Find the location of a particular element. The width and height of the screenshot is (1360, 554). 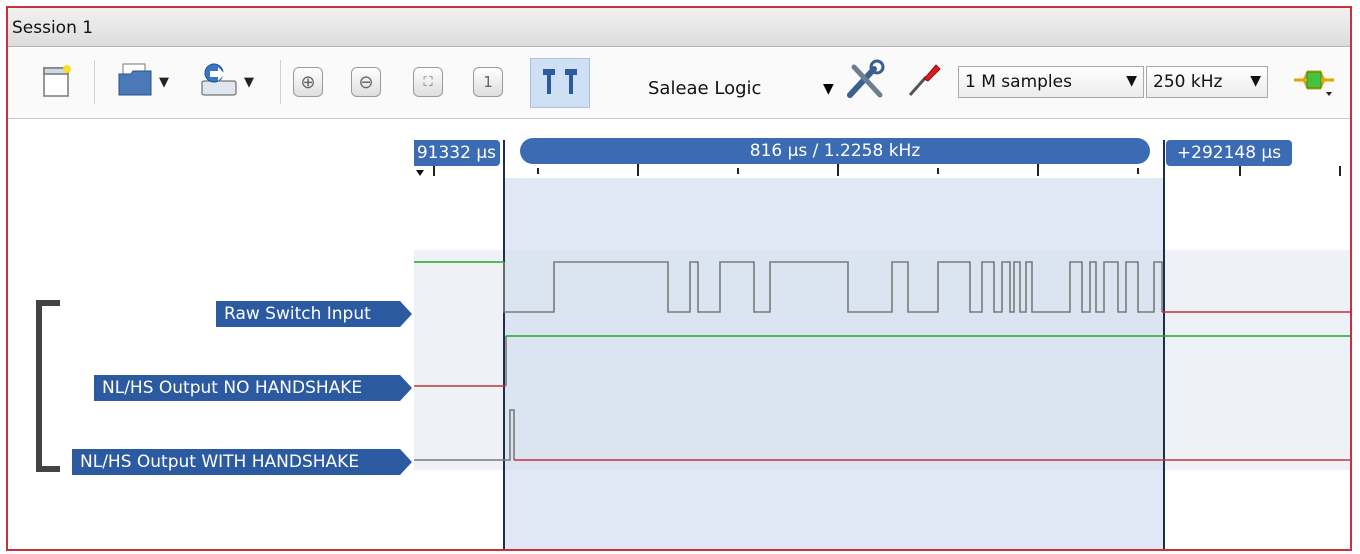

time-marker-left-label: 91332 µs is located at coordinates (456, 153).